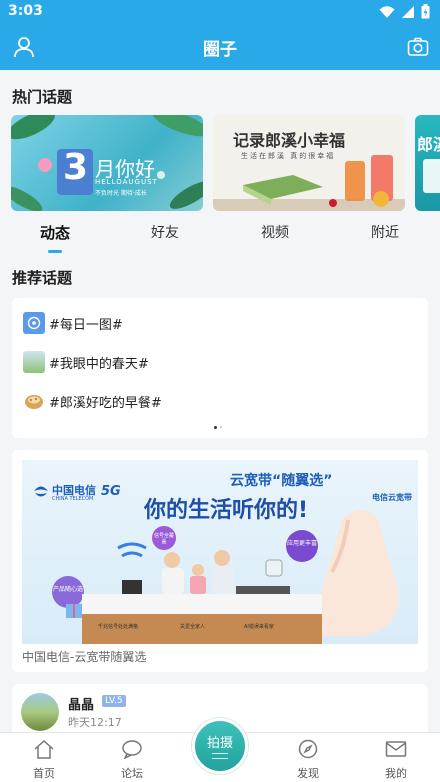  I want to click on tab-nearby: 附近, so click(385, 232).